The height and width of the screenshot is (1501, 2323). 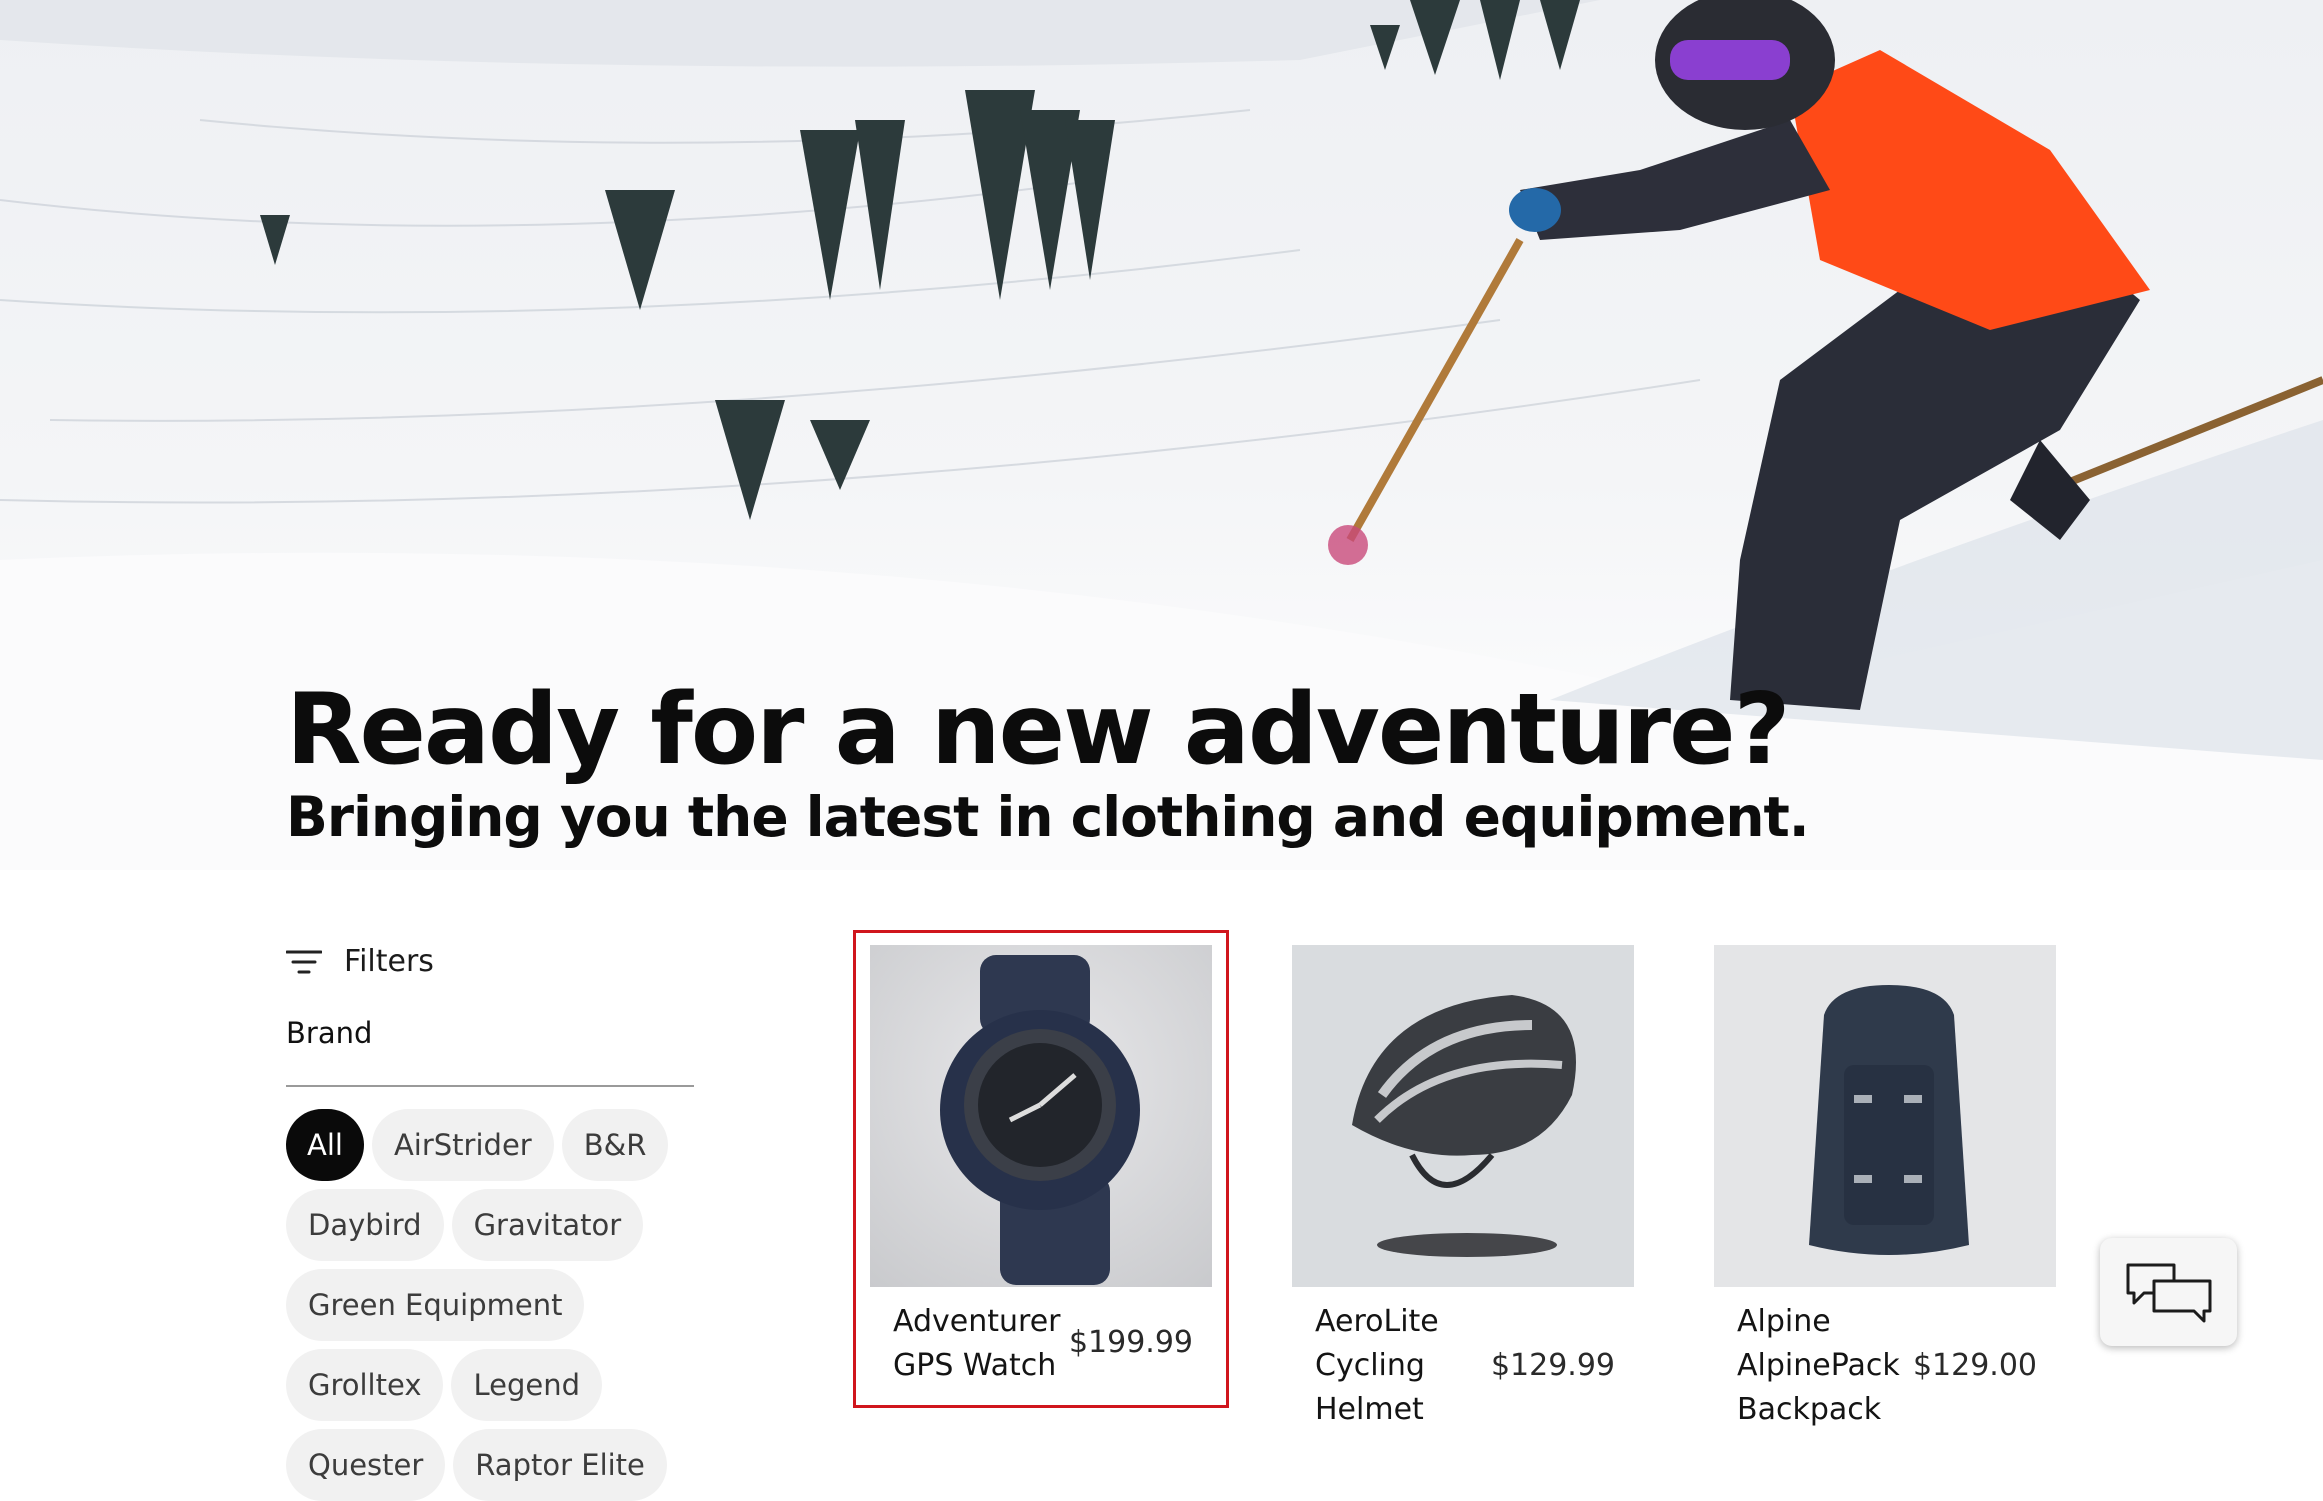 What do you see at coordinates (329, 1033) in the screenshot?
I see `brand-filter-heading: Brand` at bounding box center [329, 1033].